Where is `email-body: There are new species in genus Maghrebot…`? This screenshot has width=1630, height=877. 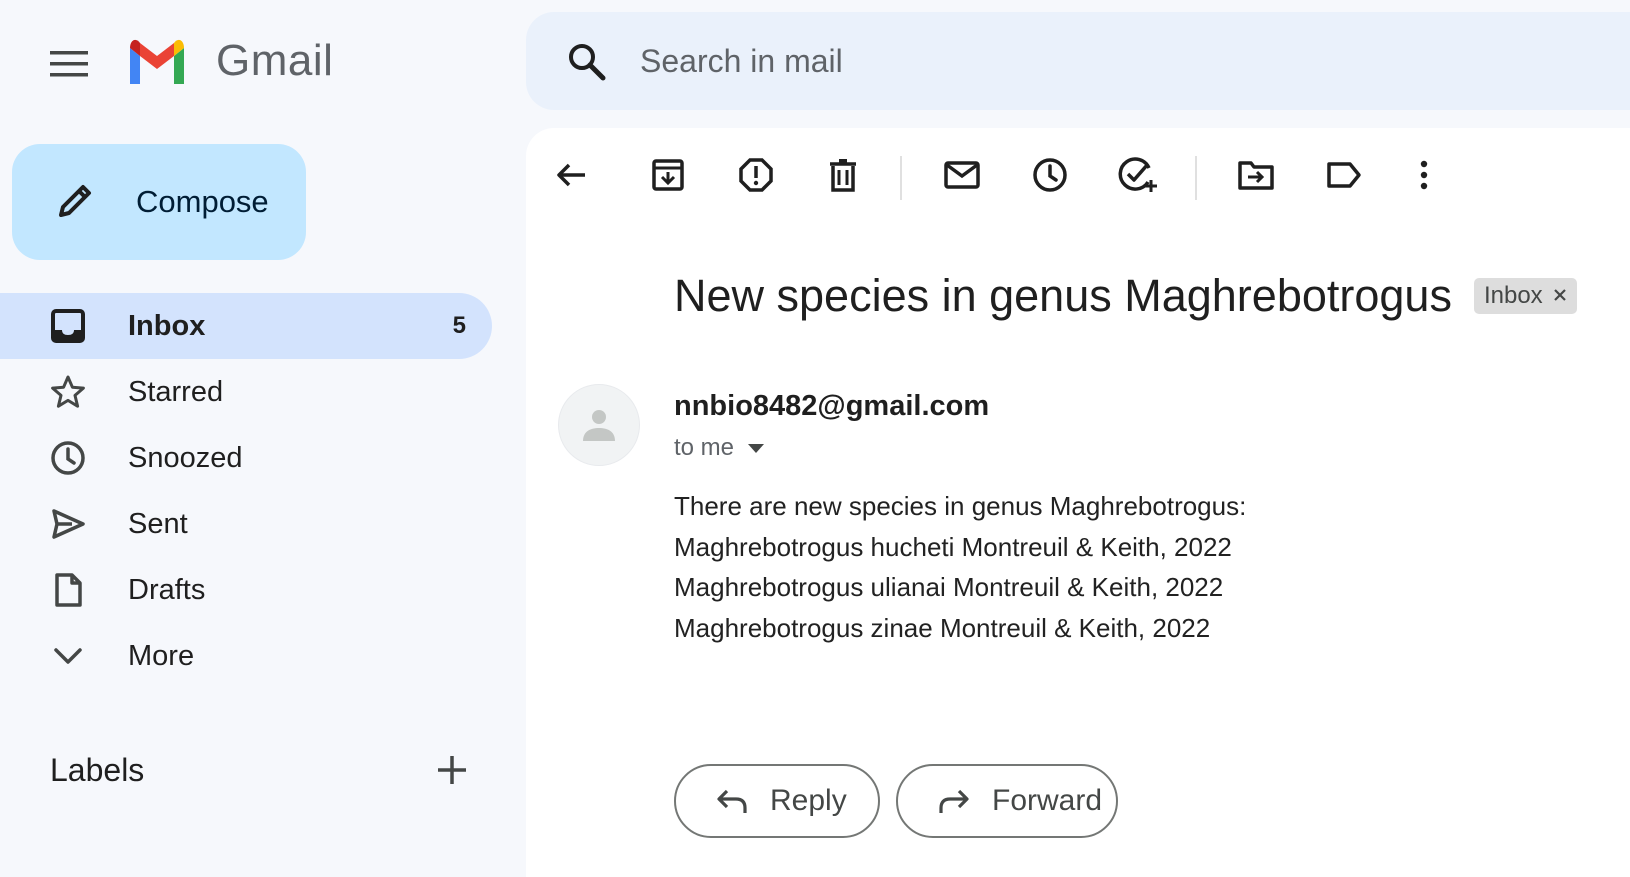
email-body: There are new species in genus Maghrebot… is located at coordinates (960, 567).